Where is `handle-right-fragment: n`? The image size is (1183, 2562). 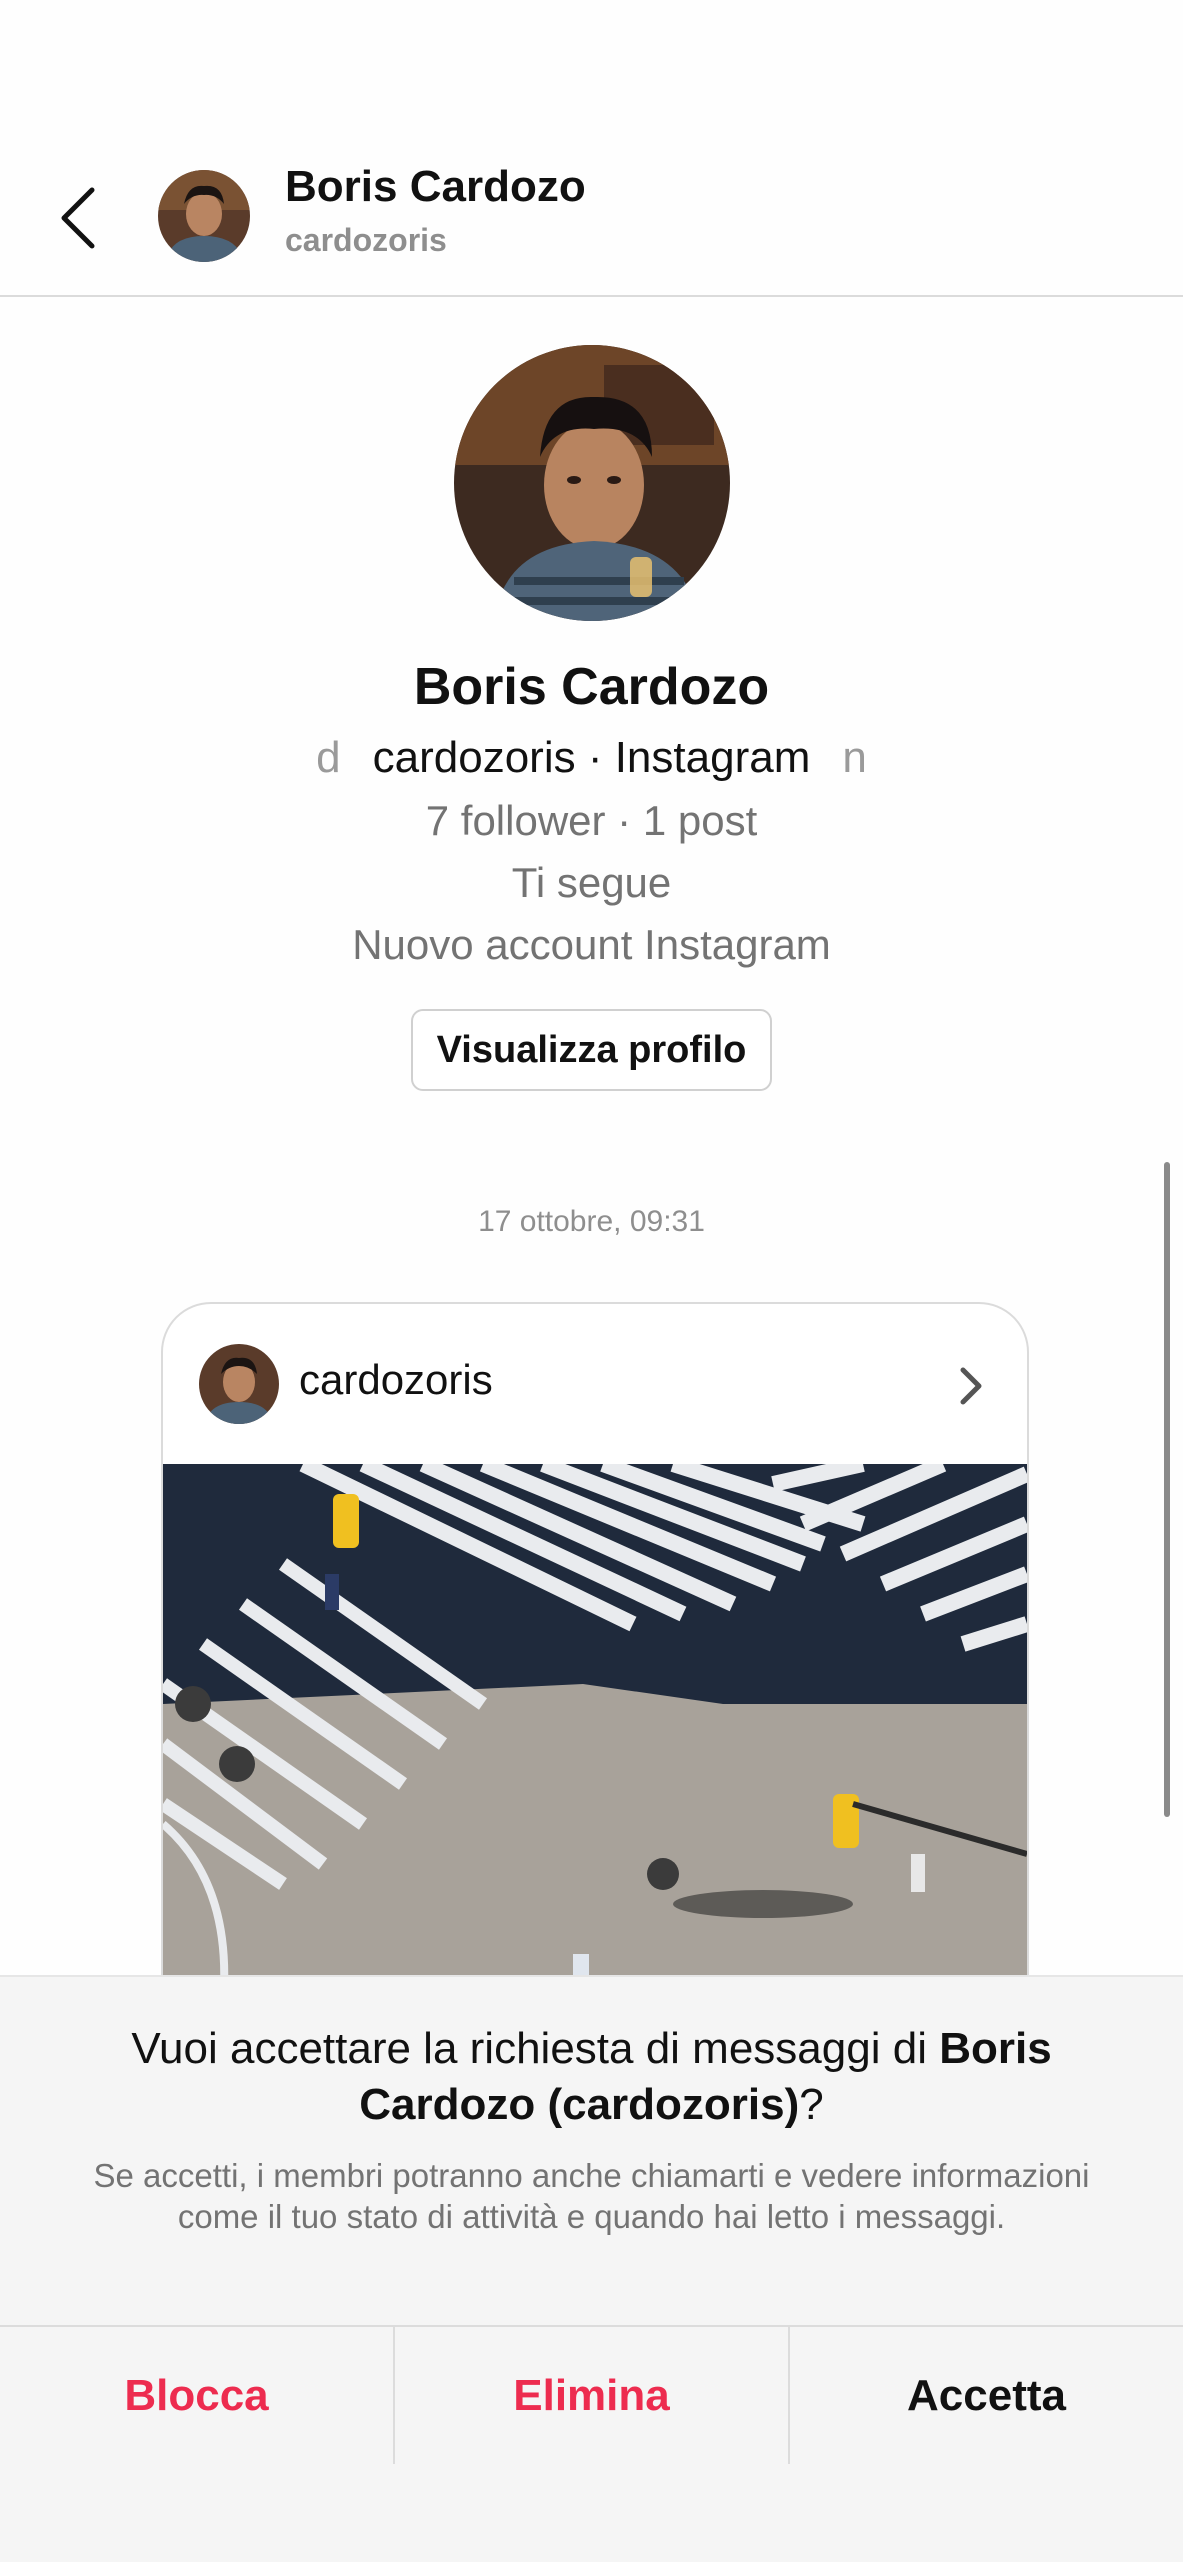
handle-right-fragment: n is located at coordinates (854, 757).